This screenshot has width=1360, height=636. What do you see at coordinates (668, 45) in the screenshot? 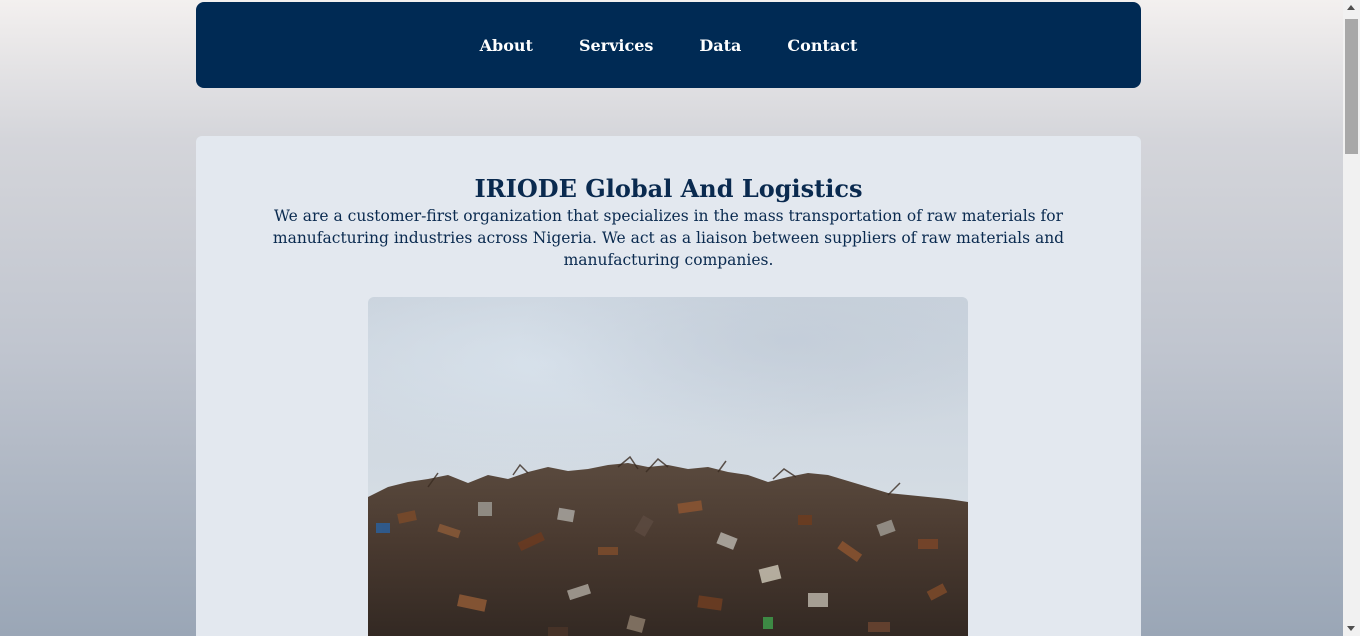
I see `top-navigation: About Services Data Contact` at bounding box center [668, 45].